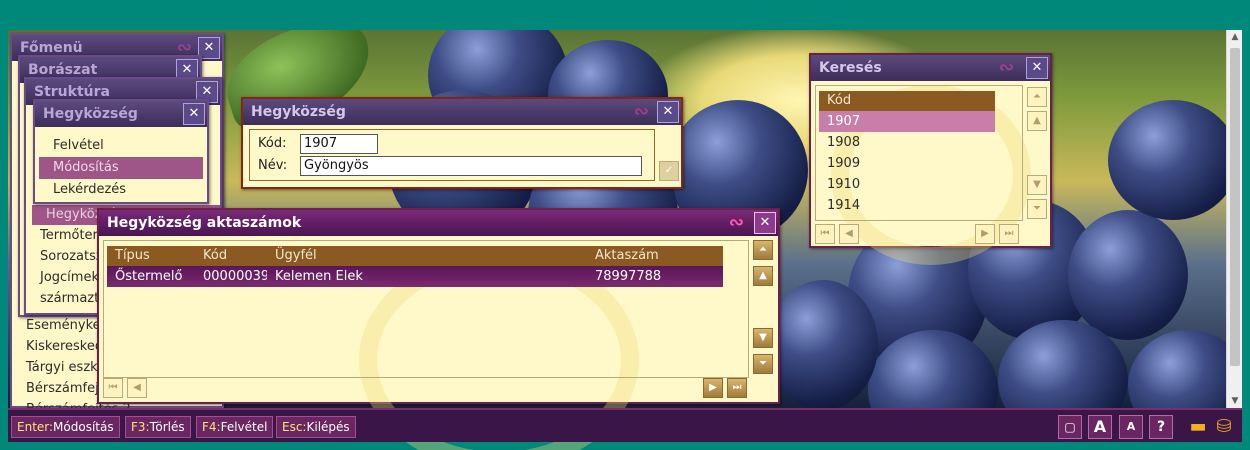  What do you see at coordinates (415, 276) in the screenshot?
I see `table-row: Őstermelő 00000039 Kelemen Elek 78997788` at bounding box center [415, 276].